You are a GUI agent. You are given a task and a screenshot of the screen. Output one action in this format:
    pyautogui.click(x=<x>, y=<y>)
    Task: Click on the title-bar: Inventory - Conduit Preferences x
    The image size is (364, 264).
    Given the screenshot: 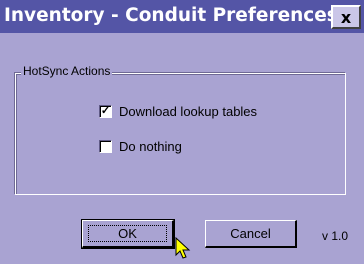 What is the action you would take?
    pyautogui.click(x=182, y=16)
    